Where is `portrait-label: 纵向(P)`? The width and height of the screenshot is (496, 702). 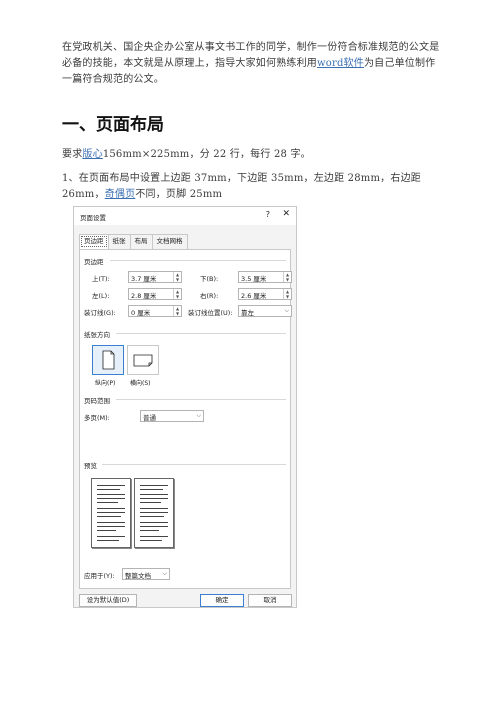 portrait-label: 纵向(P) is located at coordinates (105, 383).